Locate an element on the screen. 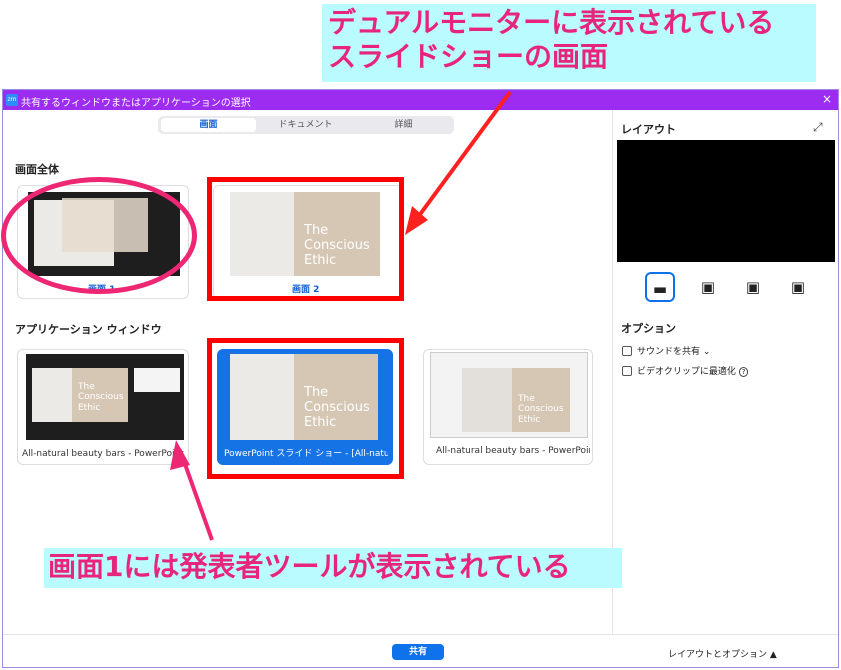 This screenshot has width=841, height=670. red-arrow-line is located at coordinates (460, 160).